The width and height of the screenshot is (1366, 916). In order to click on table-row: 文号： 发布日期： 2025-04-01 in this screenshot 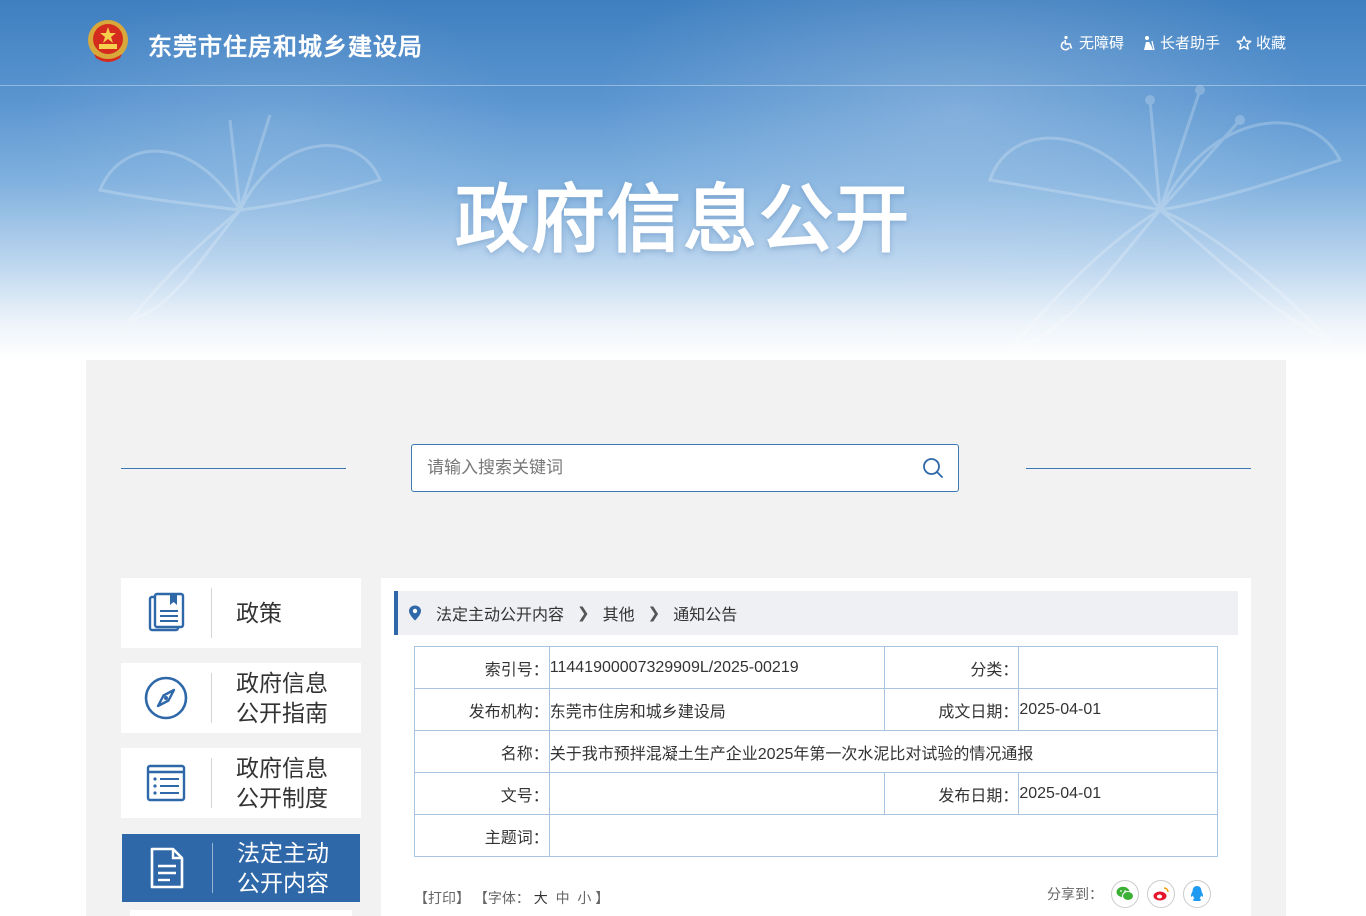, I will do `click(816, 793)`.